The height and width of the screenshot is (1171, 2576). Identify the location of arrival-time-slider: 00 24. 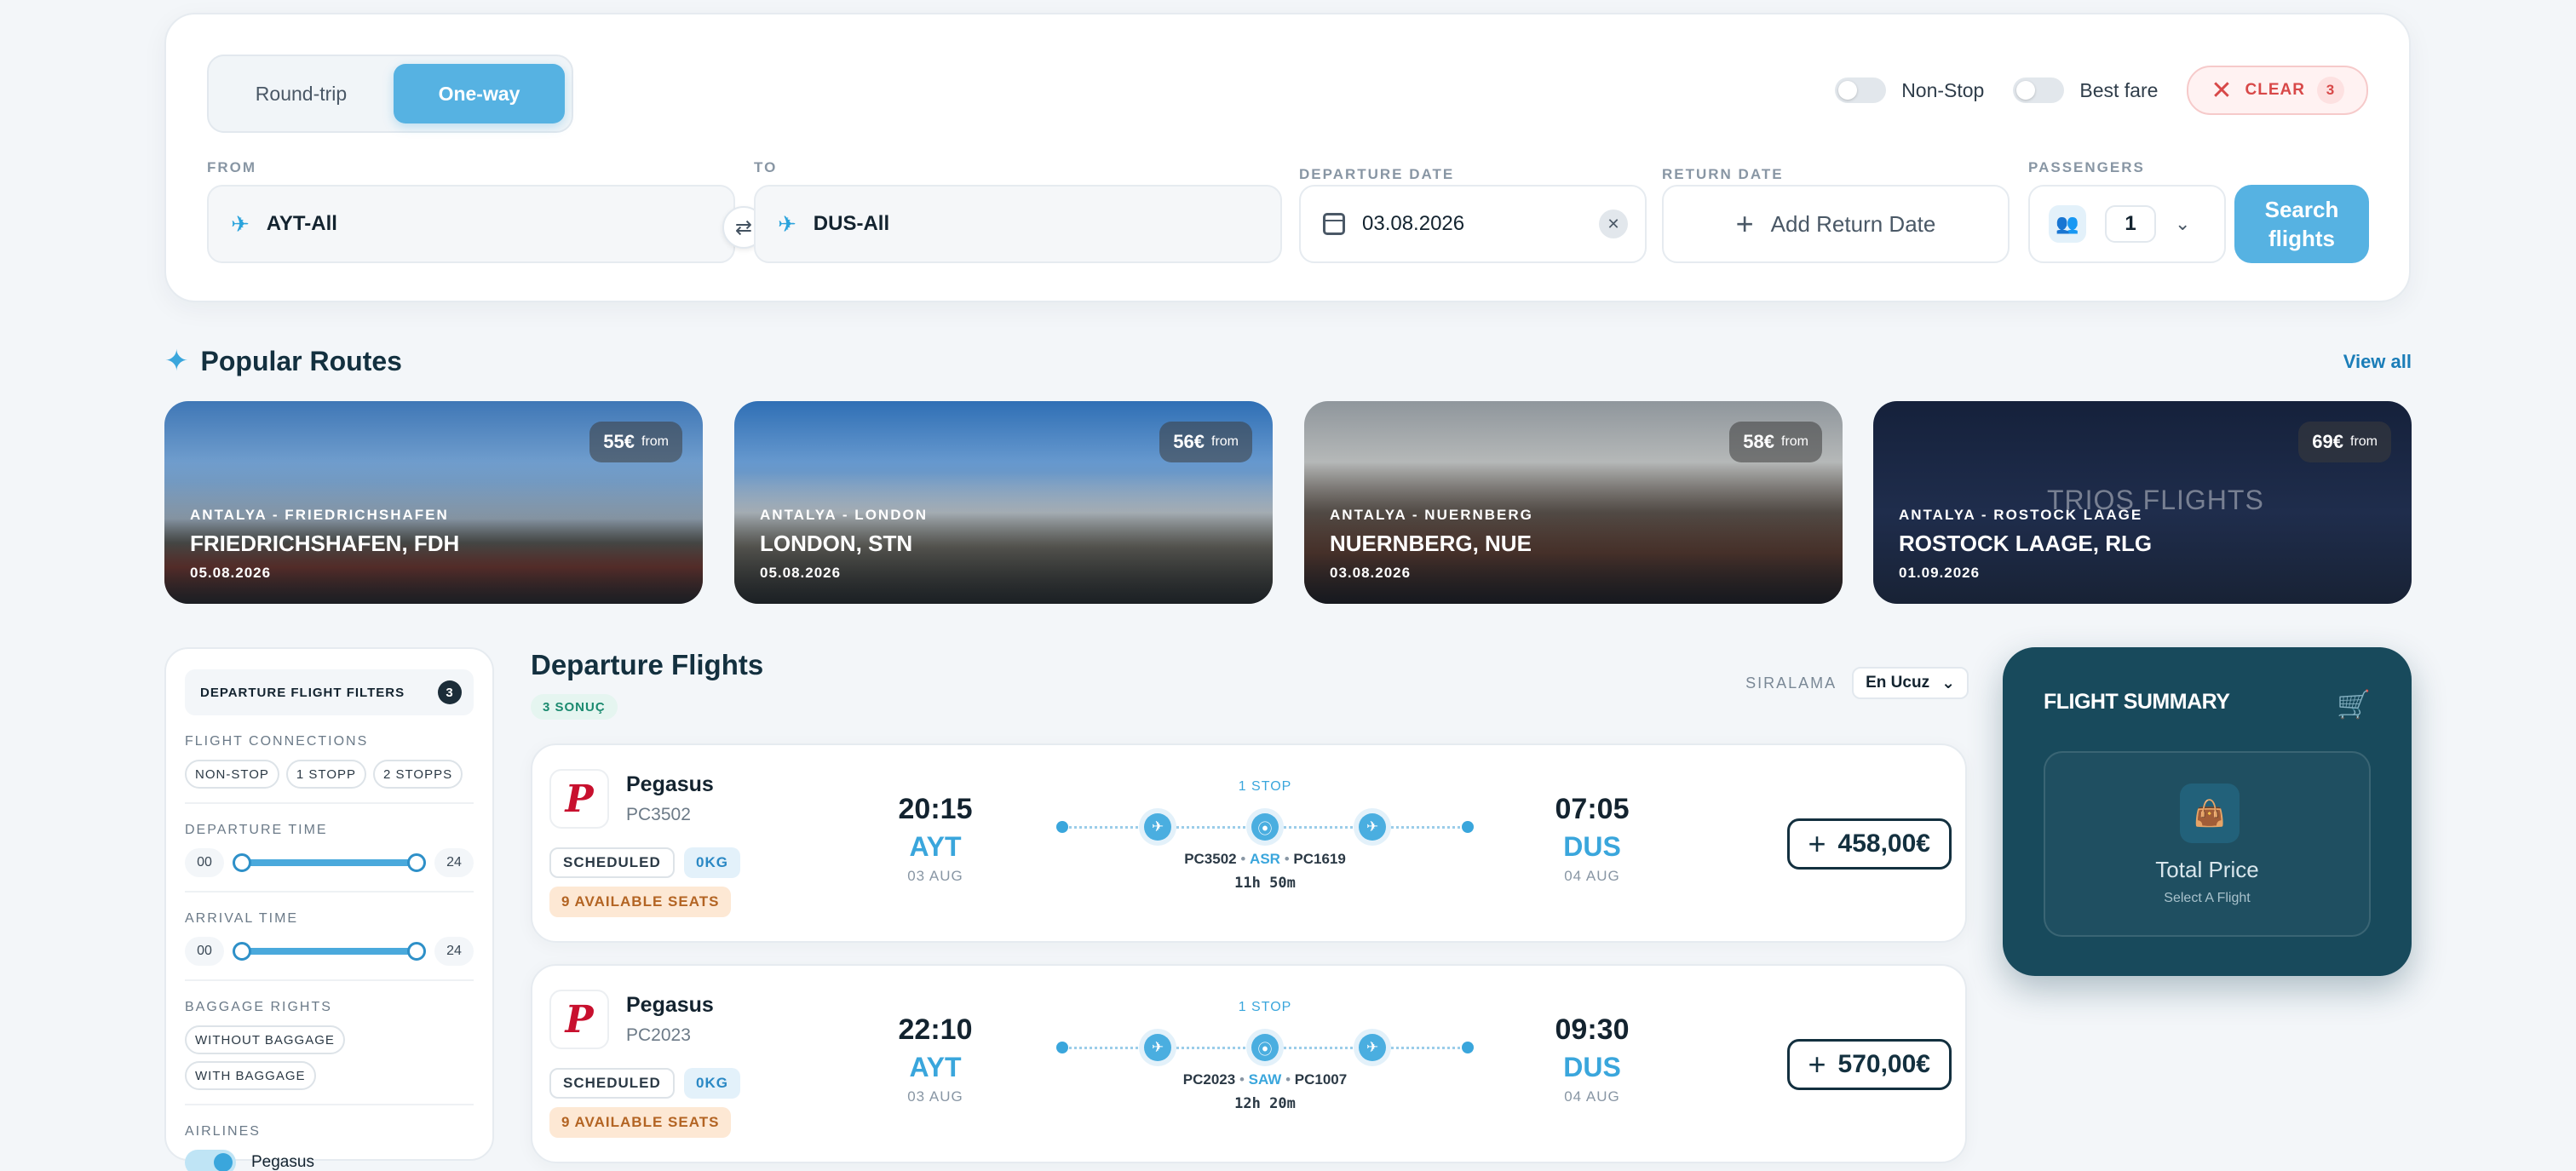
(330, 951).